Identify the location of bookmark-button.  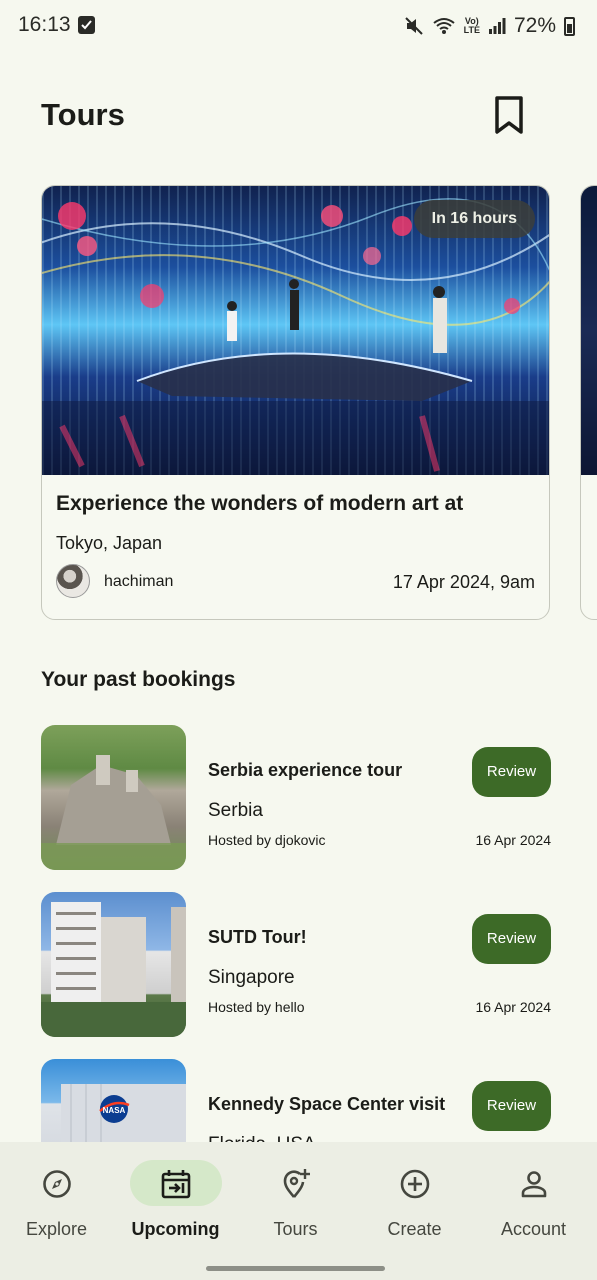
(509, 115).